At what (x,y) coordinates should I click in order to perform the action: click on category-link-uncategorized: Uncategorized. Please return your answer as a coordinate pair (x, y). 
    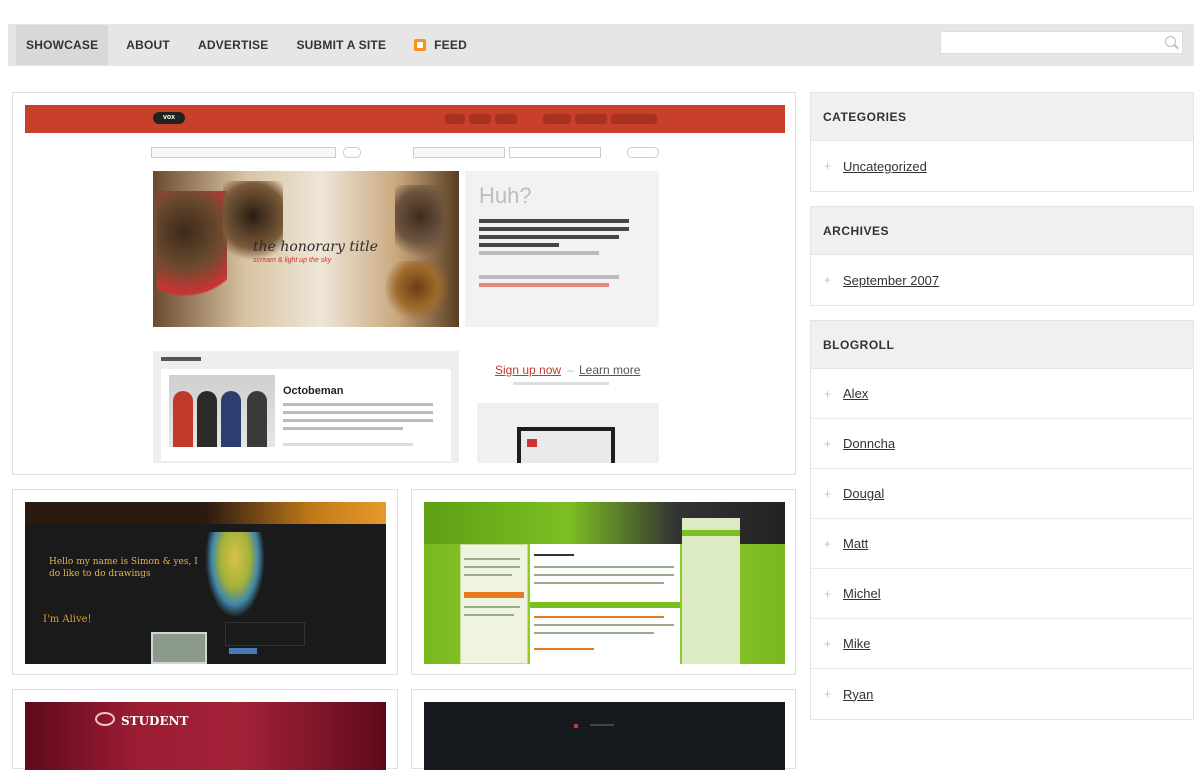
    Looking at the image, I should click on (885, 166).